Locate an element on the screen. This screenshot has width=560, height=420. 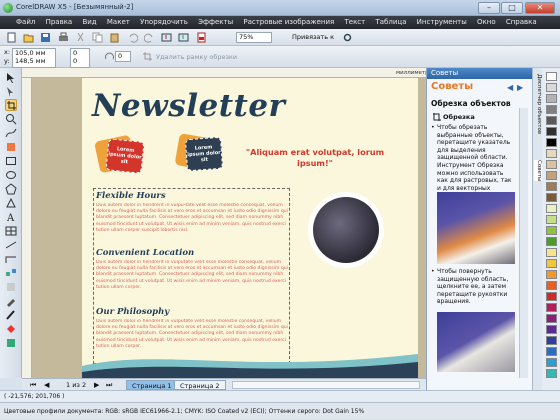
newsletter-title: Newsletter is located at coordinates (188, 106).